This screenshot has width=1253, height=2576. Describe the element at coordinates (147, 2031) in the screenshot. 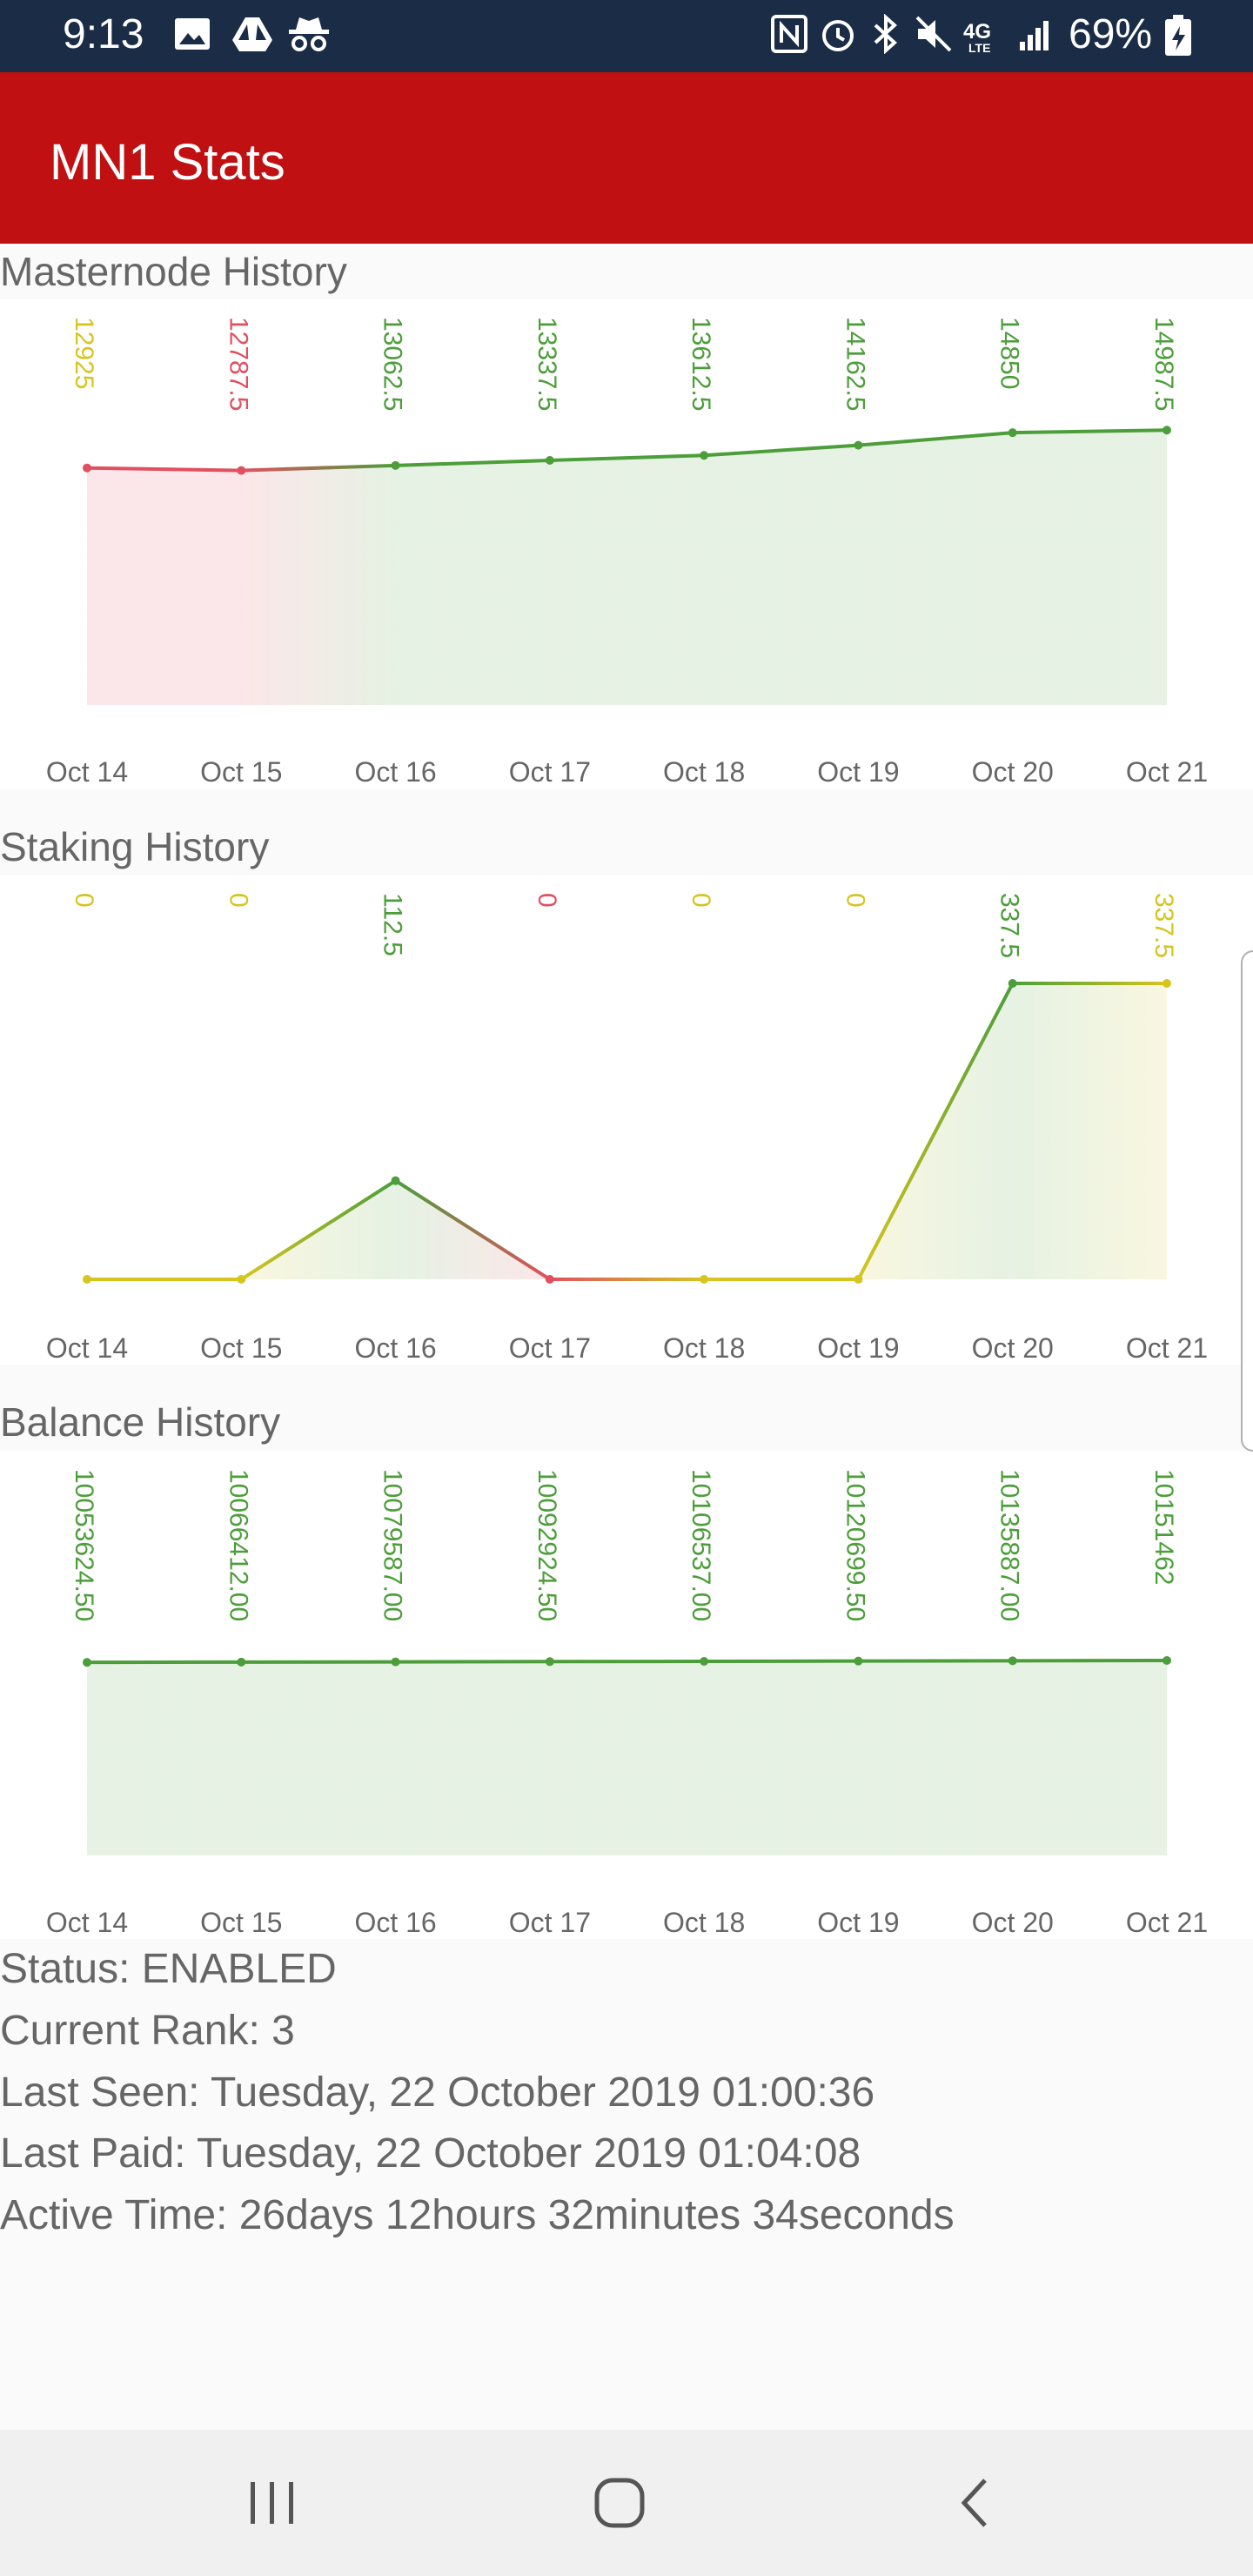

I see `current-rank-text: Current Rank: 3` at that location.